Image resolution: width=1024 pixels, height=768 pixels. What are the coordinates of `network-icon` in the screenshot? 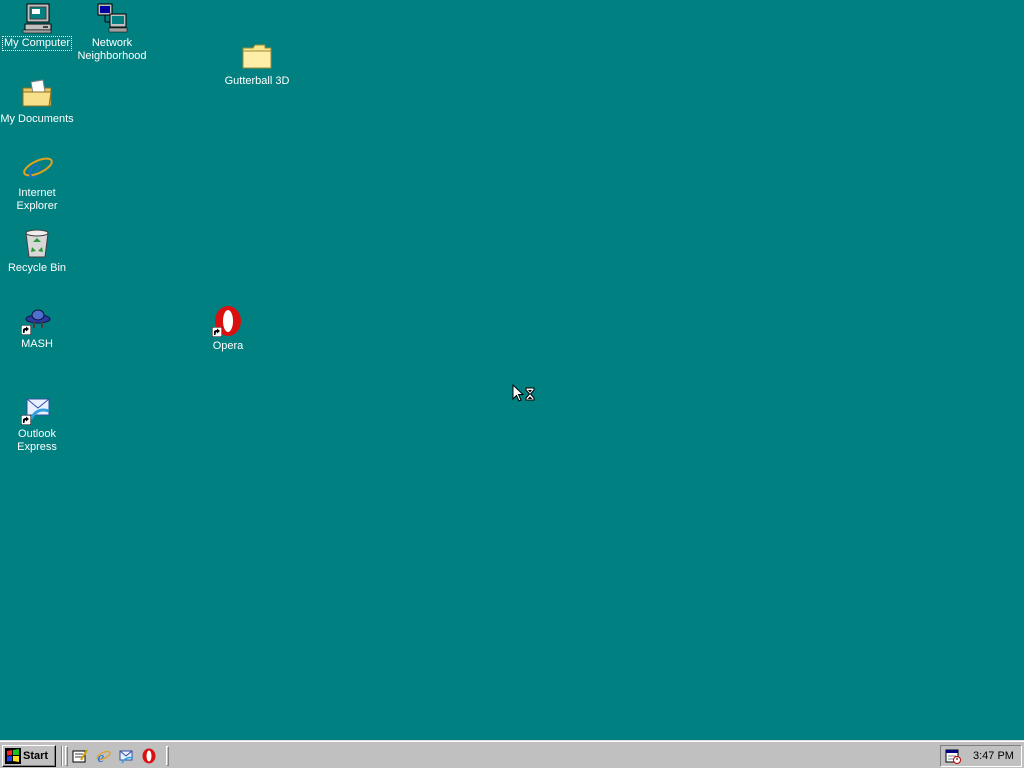 It's located at (112, 18).